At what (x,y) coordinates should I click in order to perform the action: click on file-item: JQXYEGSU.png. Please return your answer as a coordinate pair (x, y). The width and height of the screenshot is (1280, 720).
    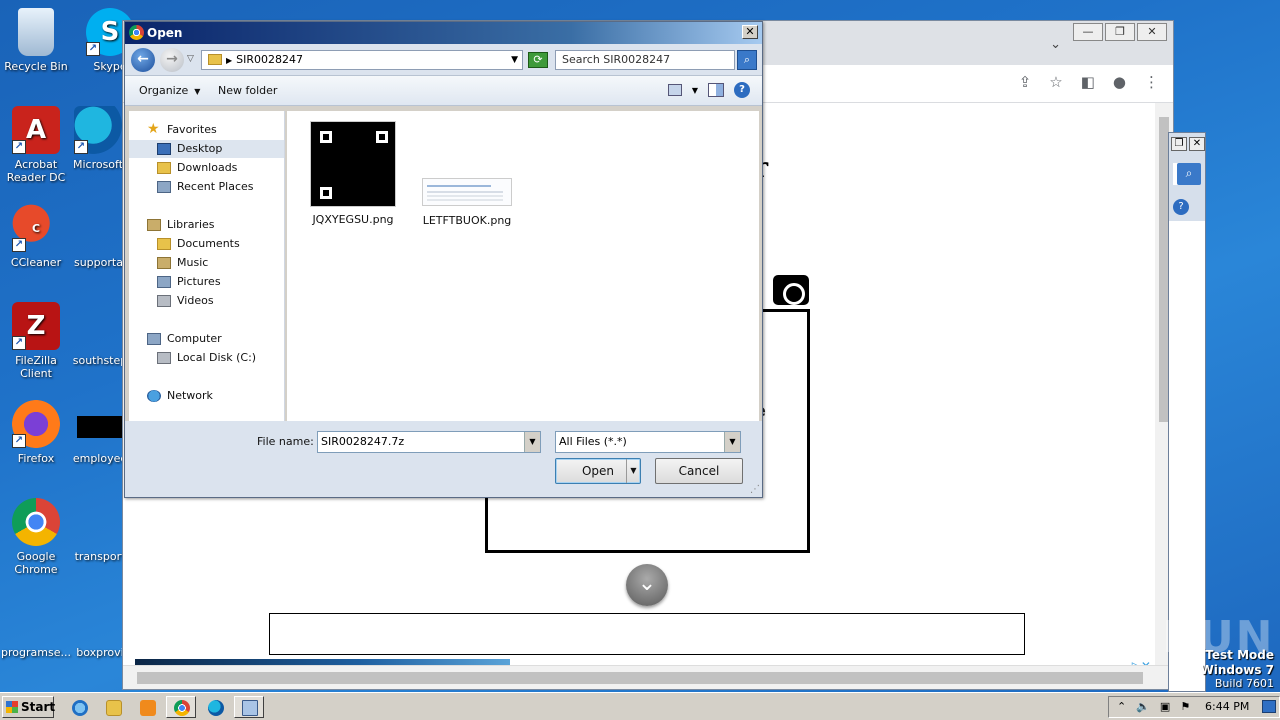
    Looking at the image, I should click on (353, 173).